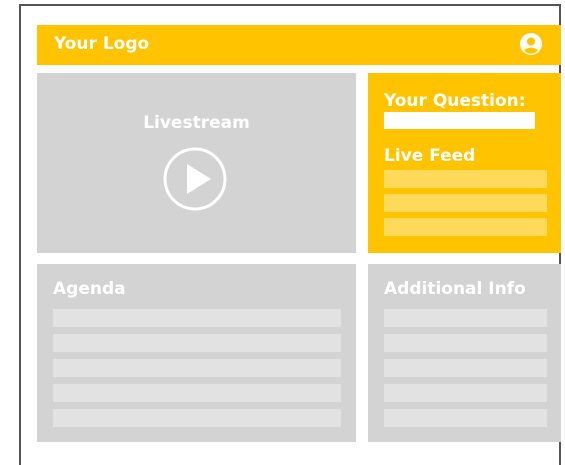 The height and width of the screenshot is (465, 565). I want to click on agenda-title: Agenda, so click(89, 289).